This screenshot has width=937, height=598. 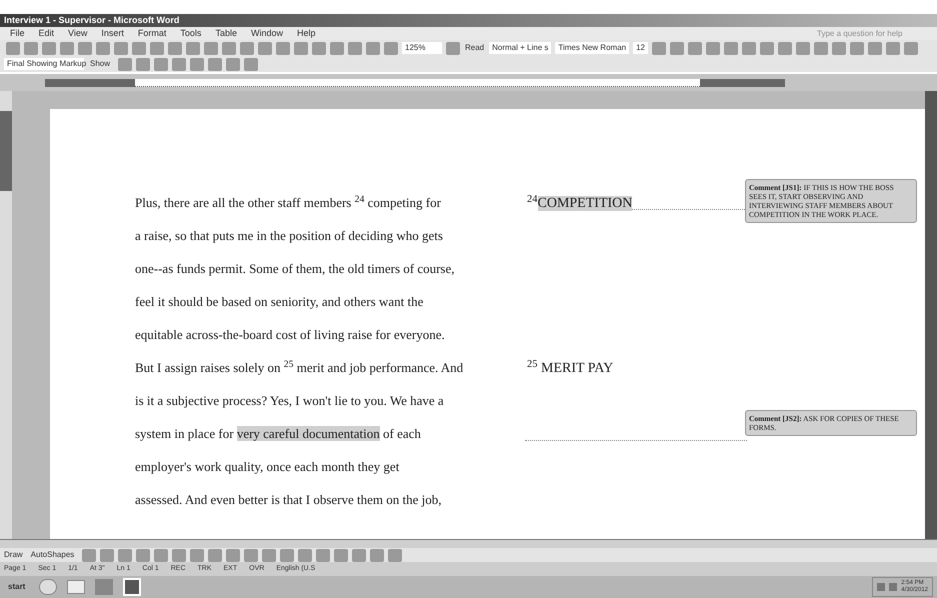 I want to click on read-button: Read, so click(x=474, y=48).